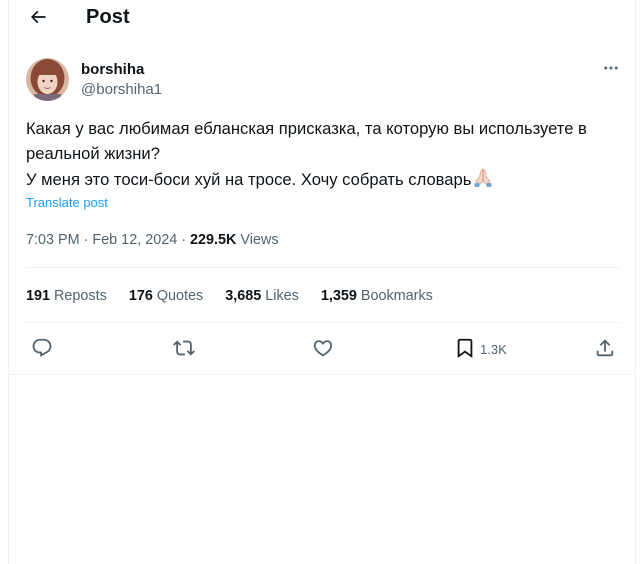  What do you see at coordinates (134, 240) in the screenshot?
I see `post-date: Feb 12, 2024` at bounding box center [134, 240].